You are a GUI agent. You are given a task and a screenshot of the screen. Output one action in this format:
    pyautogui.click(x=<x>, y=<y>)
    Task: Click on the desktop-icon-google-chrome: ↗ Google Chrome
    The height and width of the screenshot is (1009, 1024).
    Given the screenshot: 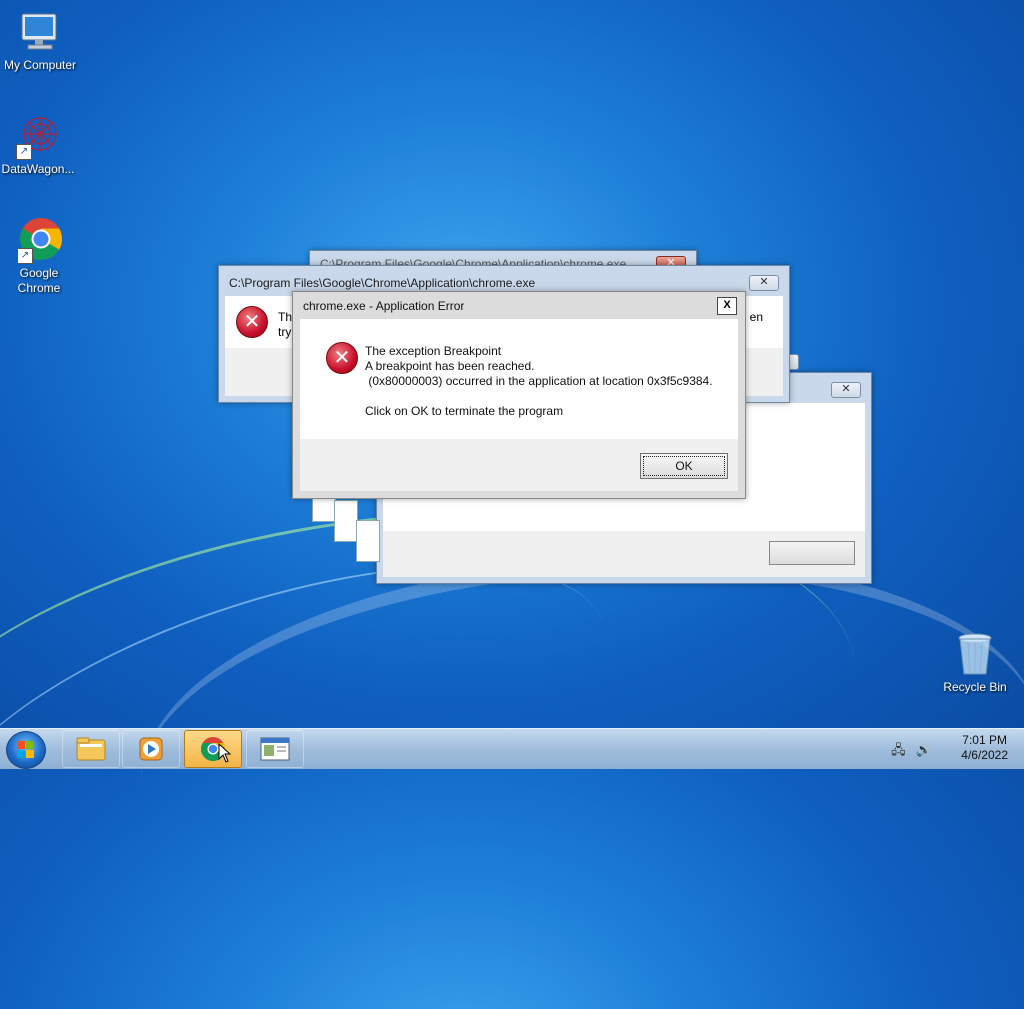 What is the action you would take?
    pyautogui.click(x=39, y=256)
    